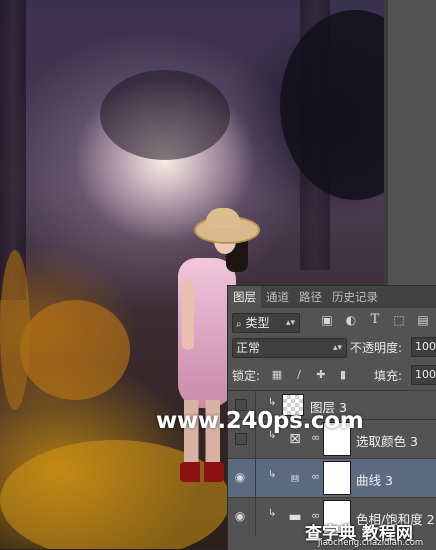 This screenshot has width=436, height=550. I want to click on layer-mask-thumbnail, so click(337, 478).